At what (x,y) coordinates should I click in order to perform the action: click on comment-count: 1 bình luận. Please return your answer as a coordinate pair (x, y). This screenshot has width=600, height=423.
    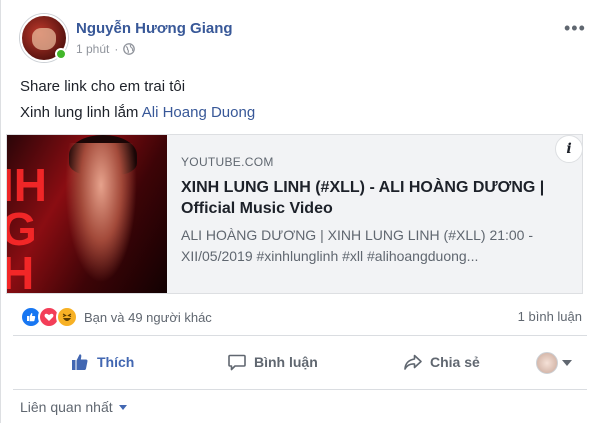
    Looking at the image, I should click on (550, 316).